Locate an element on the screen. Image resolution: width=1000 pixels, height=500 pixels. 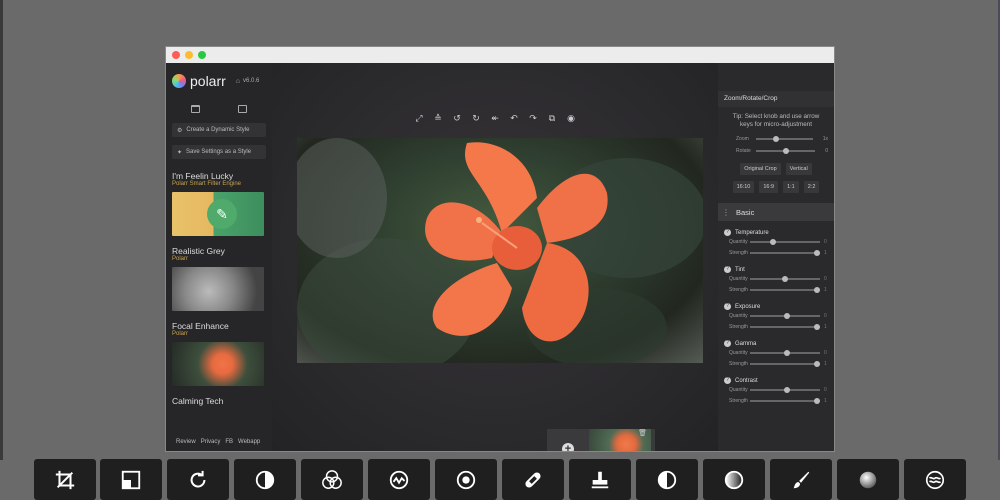
zoom-value: 1x is located at coordinates (825, 139).